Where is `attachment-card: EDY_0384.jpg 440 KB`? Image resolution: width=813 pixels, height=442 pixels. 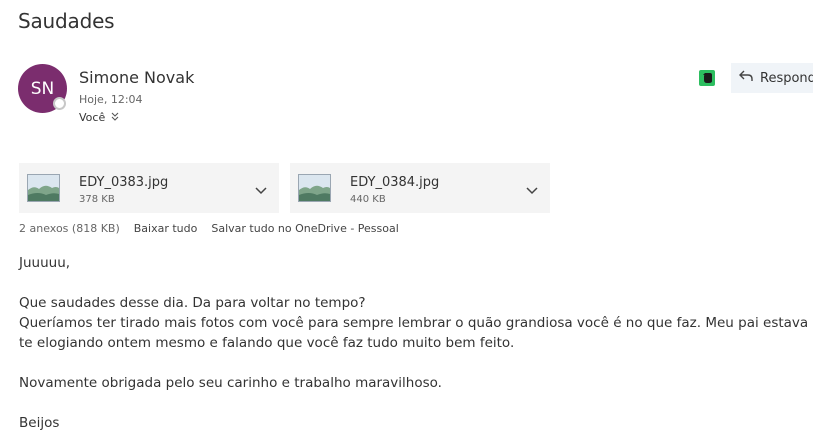
attachment-card: EDY_0384.jpg 440 KB is located at coordinates (420, 188).